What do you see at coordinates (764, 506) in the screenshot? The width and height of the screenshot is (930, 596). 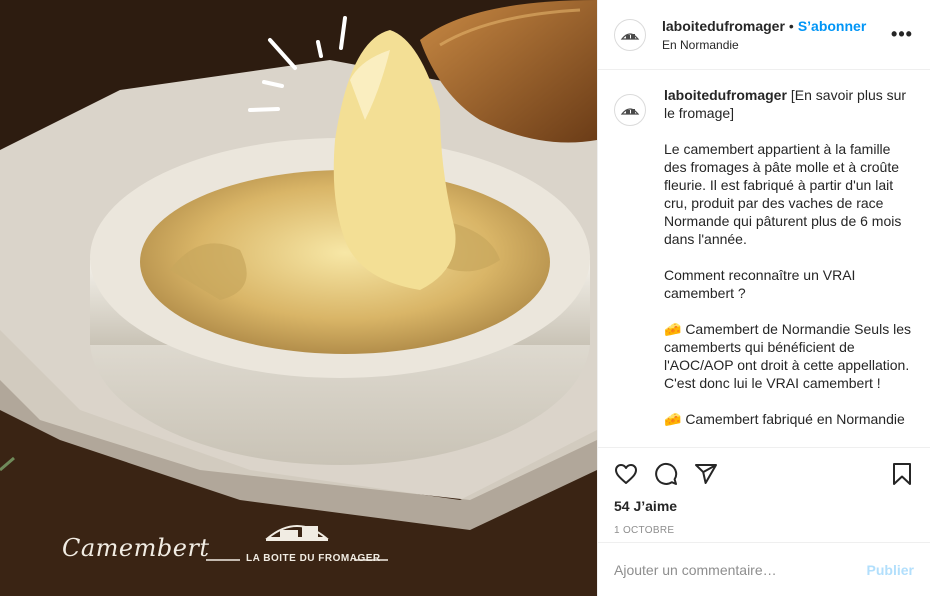 I see `likes-count: 54 J’aime` at bounding box center [764, 506].